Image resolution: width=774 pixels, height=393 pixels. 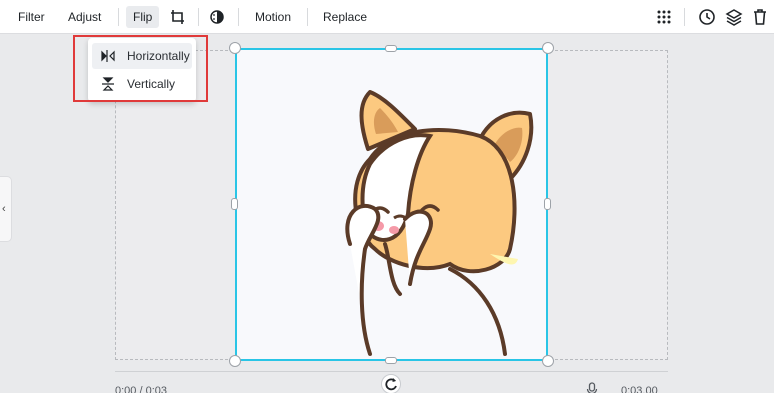 I want to click on transparency-icon, so click(x=217, y=17).